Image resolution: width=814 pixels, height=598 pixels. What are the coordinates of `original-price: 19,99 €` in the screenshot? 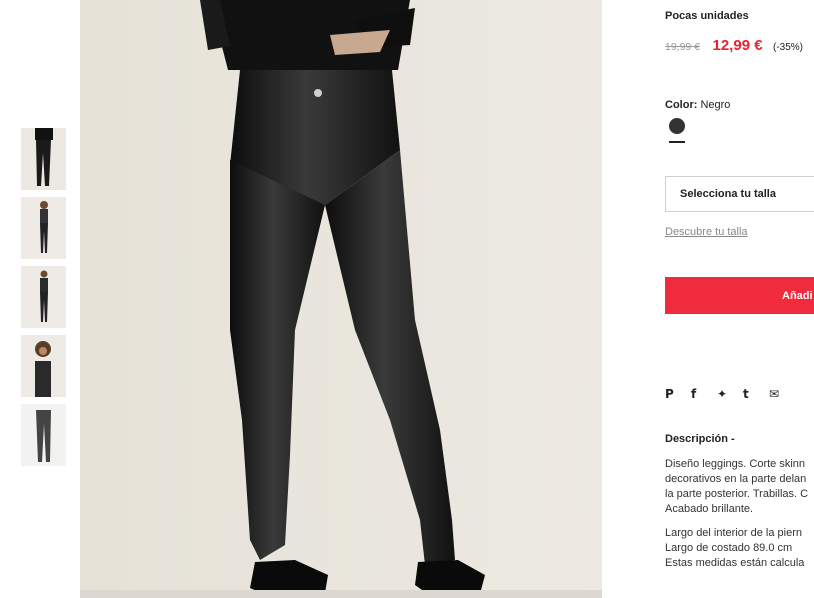 It's located at (683, 47).